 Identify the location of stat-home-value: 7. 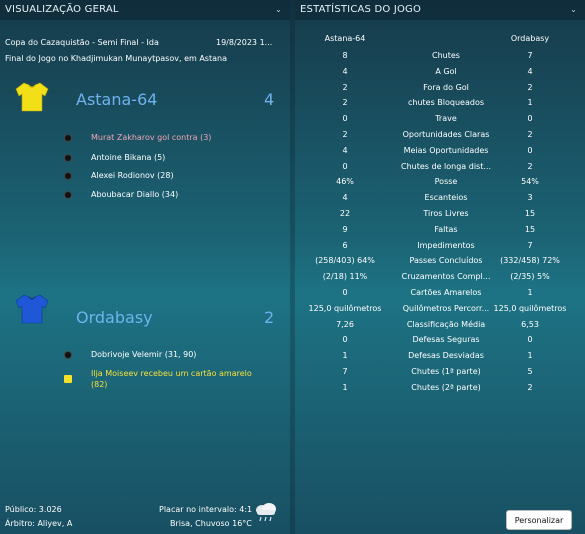
(345, 371).